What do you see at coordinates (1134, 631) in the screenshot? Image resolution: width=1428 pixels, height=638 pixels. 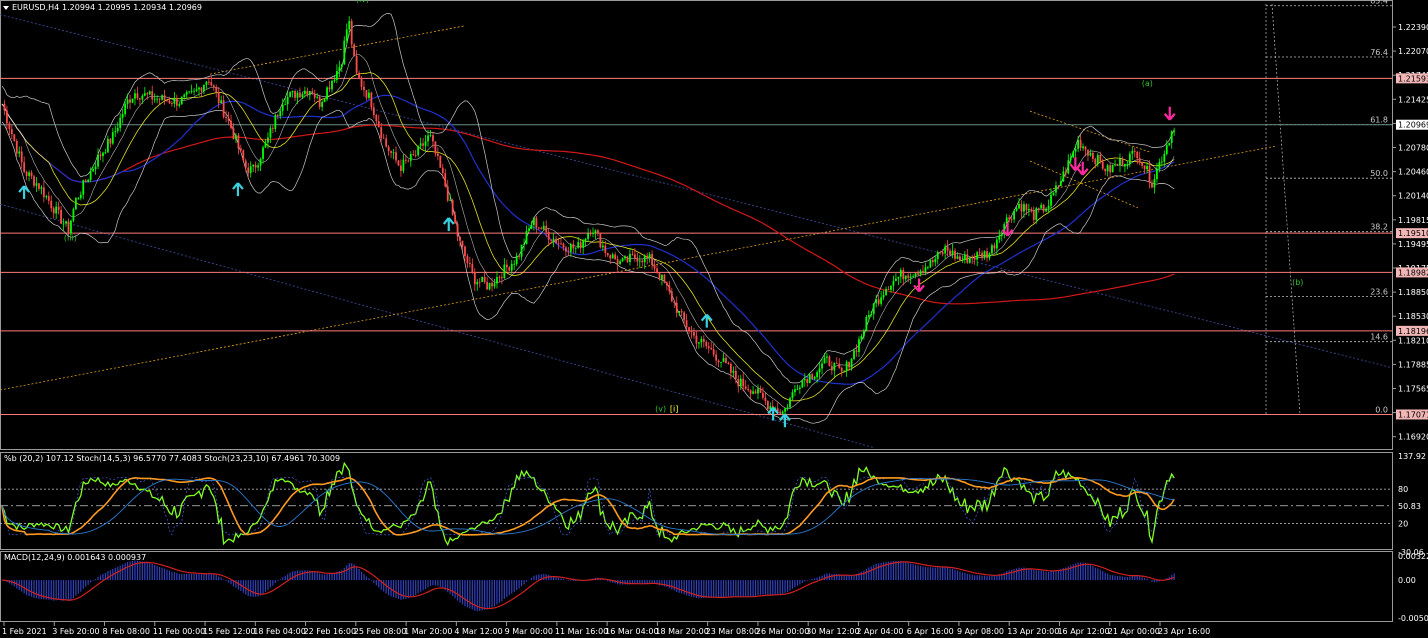 I see `time-tick-label-22: 21 Apr 00:00` at bounding box center [1134, 631].